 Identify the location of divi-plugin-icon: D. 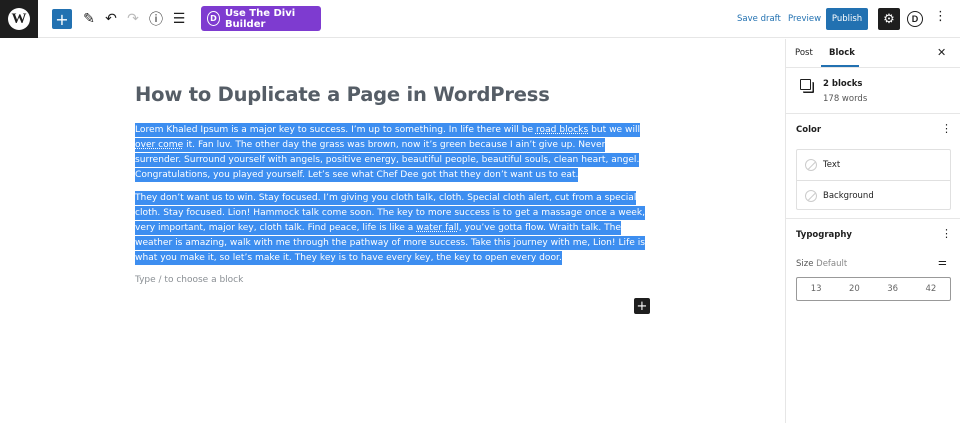
(915, 19).